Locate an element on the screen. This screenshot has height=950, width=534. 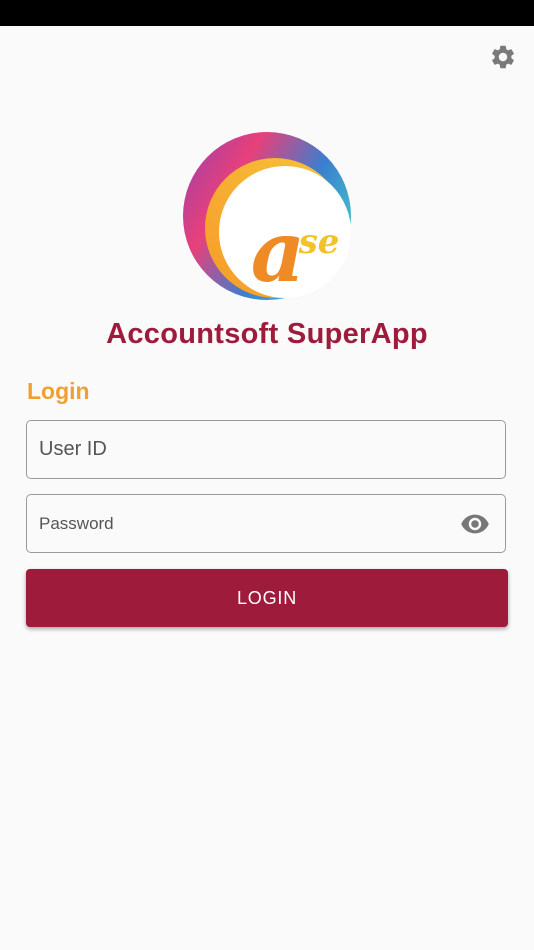
user-id-field is located at coordinates (266, 449).